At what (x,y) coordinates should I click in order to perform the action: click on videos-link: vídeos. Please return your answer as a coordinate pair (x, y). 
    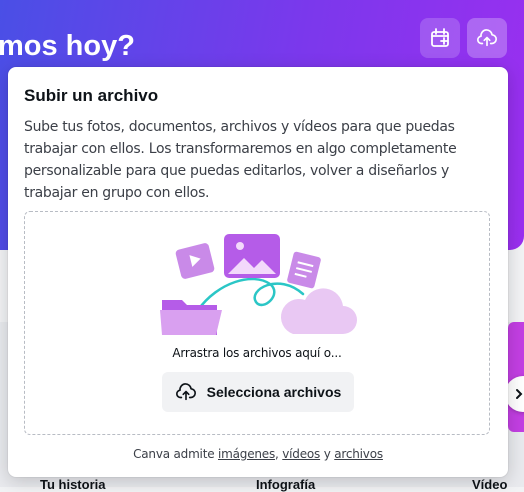
    Looking at the image, I should click on (301, 454).